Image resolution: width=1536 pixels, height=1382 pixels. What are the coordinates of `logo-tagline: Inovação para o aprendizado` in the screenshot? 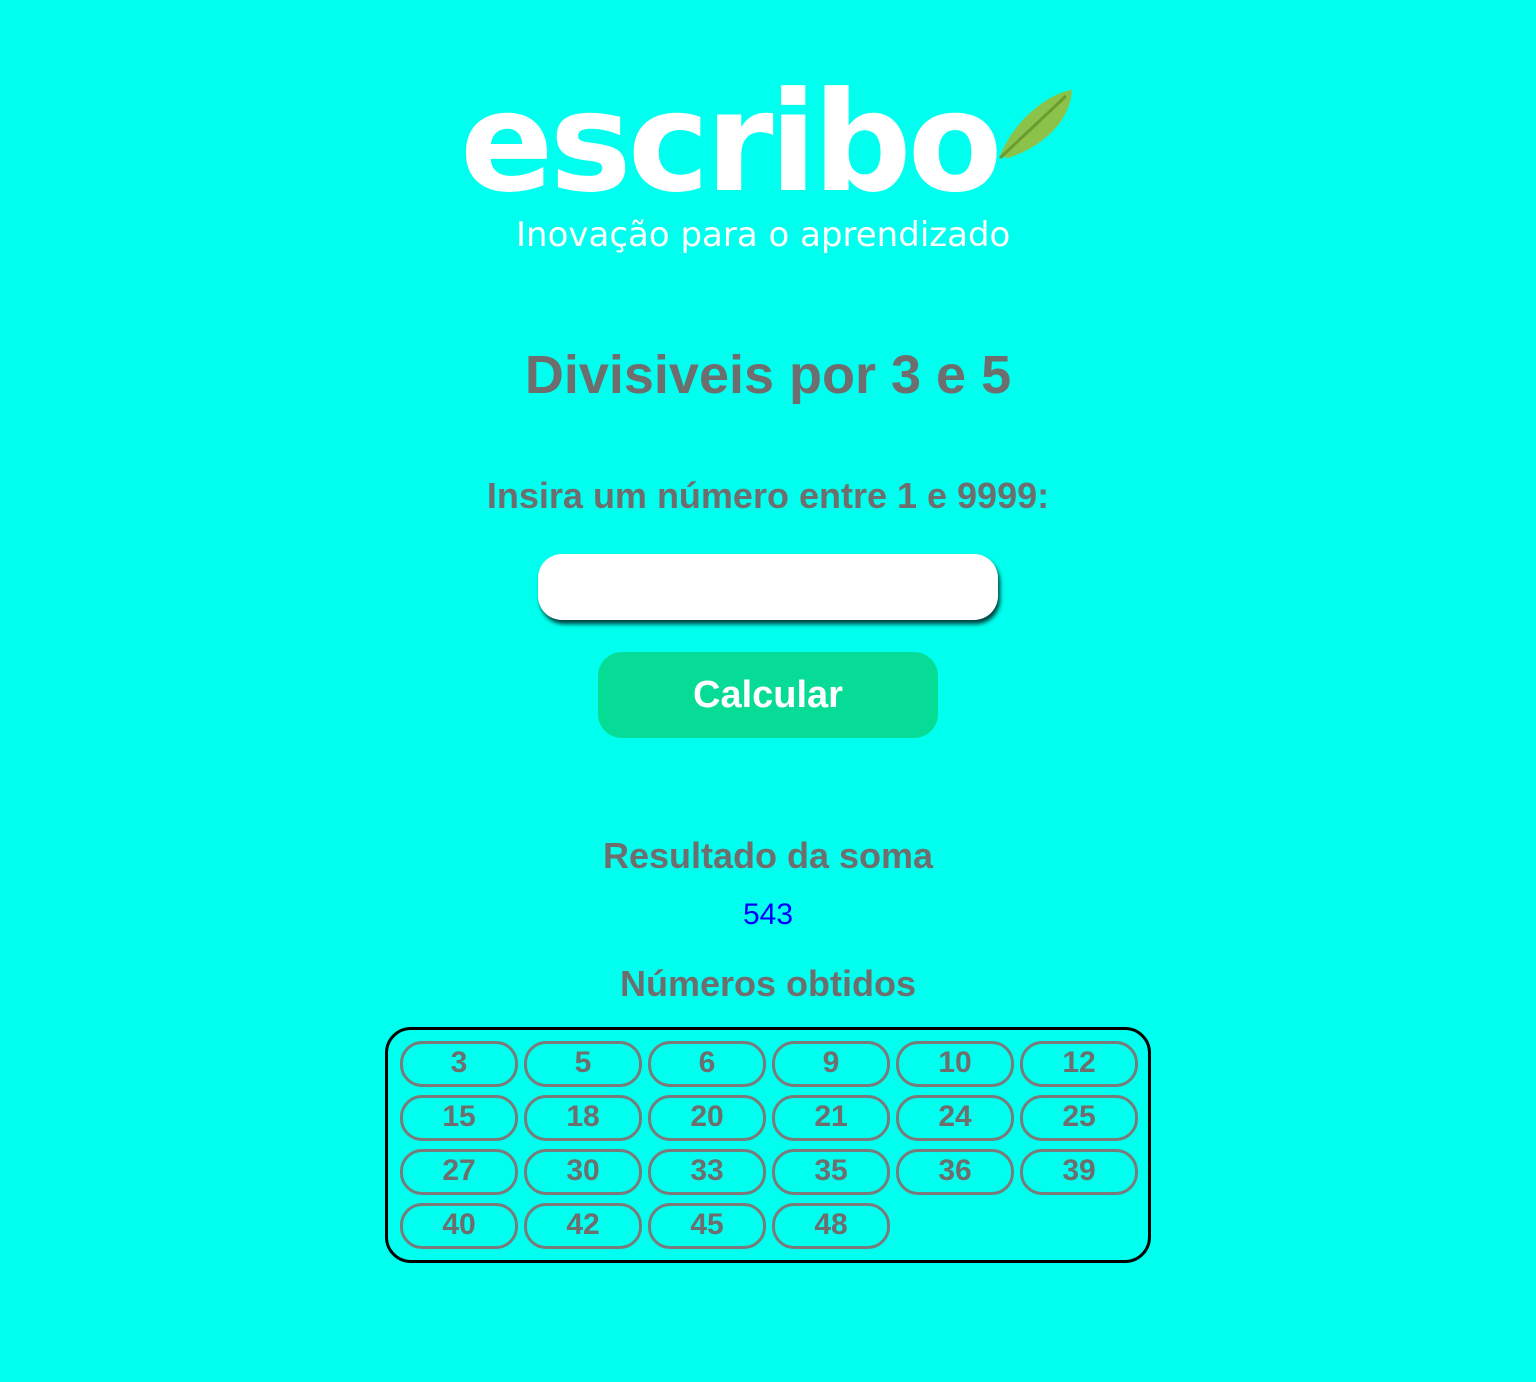 It's located at (763, 235).